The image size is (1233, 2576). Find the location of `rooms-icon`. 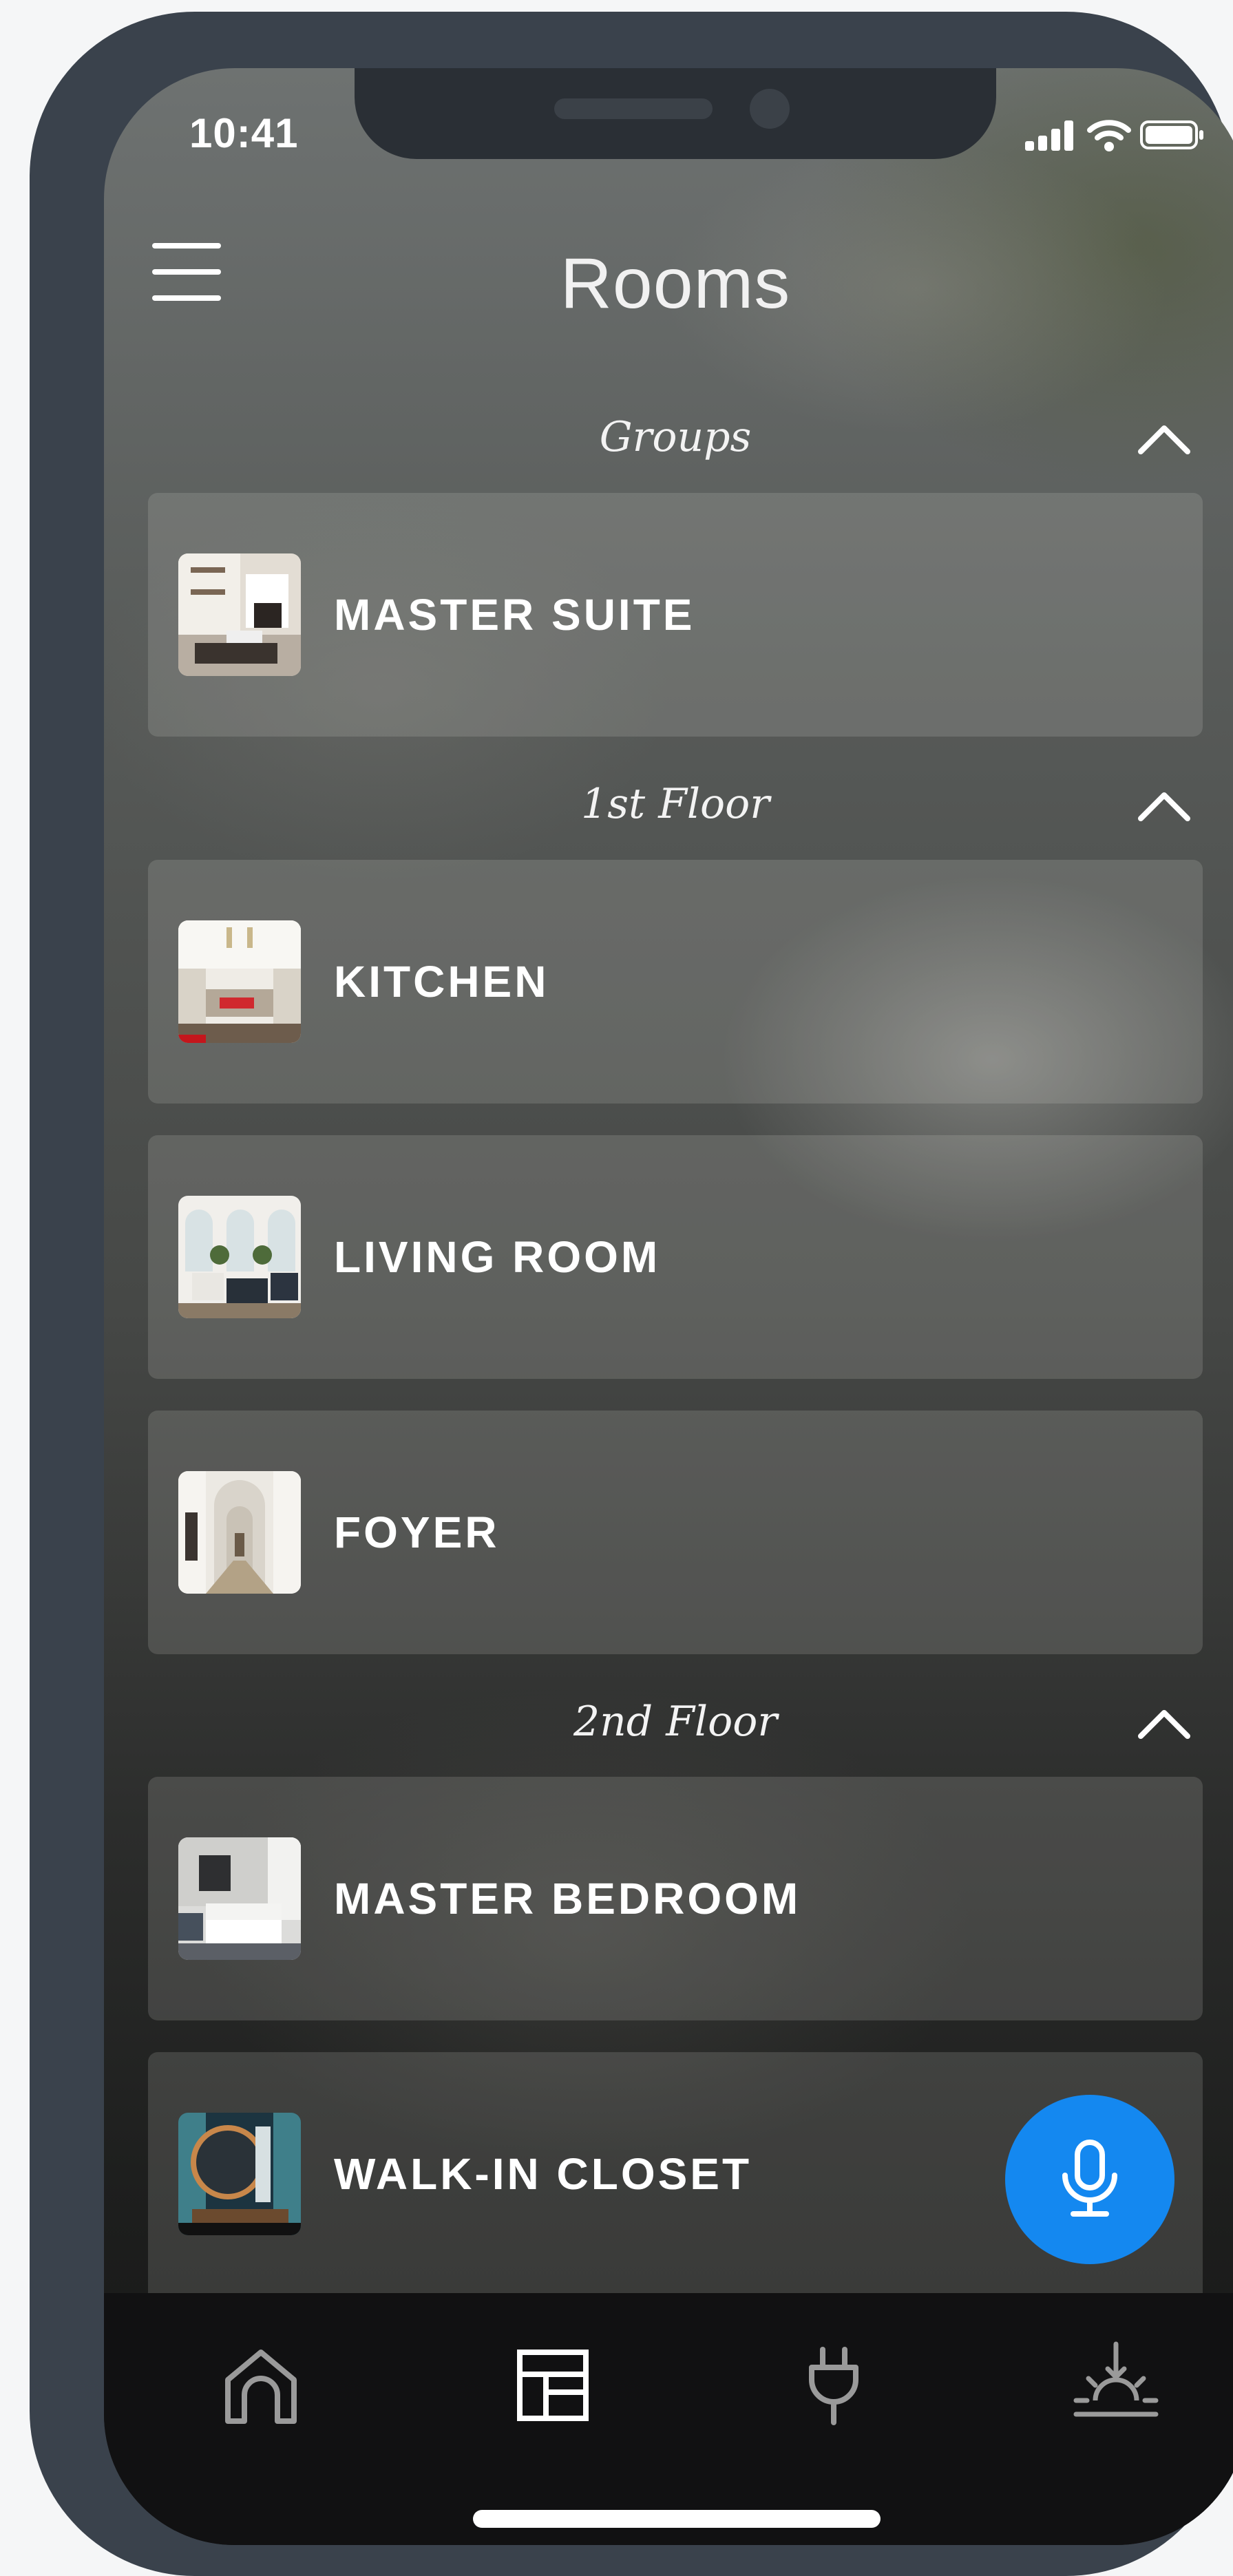

rooms-icon is located at coordinates (553, 2386).